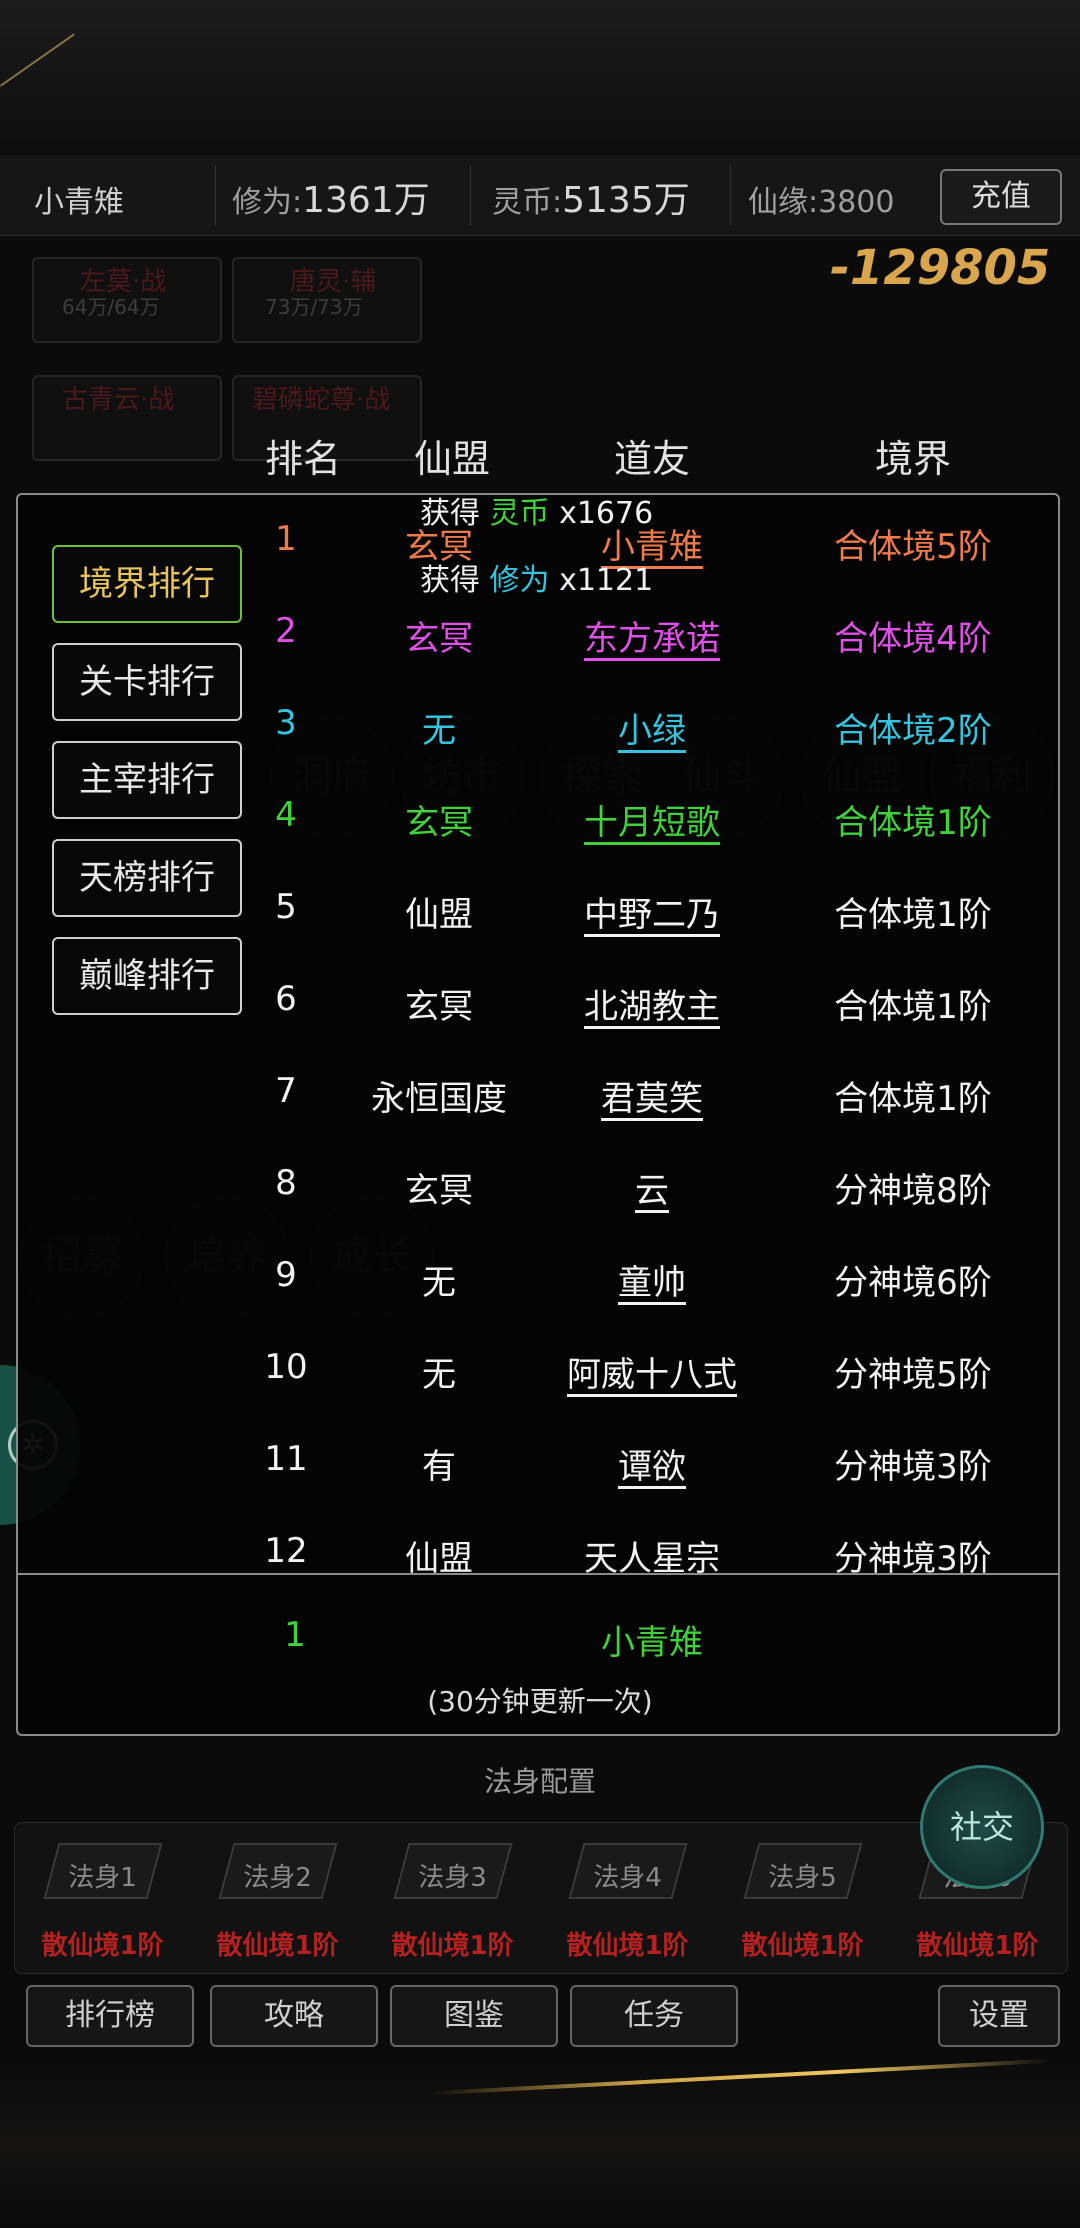  I want to click on fashen-slot-name: 法身1, so click(102, 1878).